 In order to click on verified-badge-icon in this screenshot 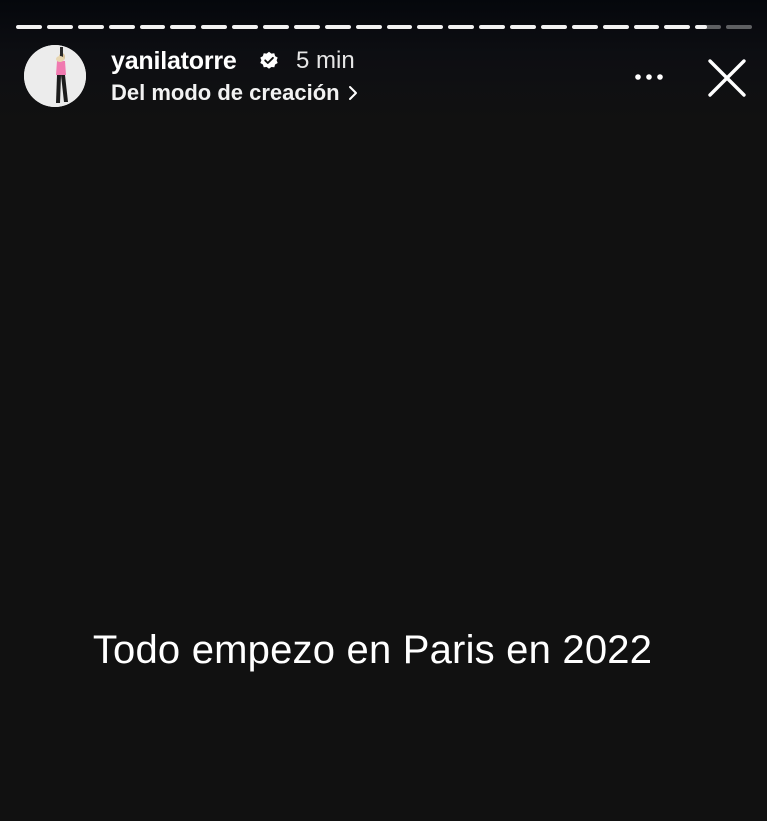, I will do `click(269, 60)`.